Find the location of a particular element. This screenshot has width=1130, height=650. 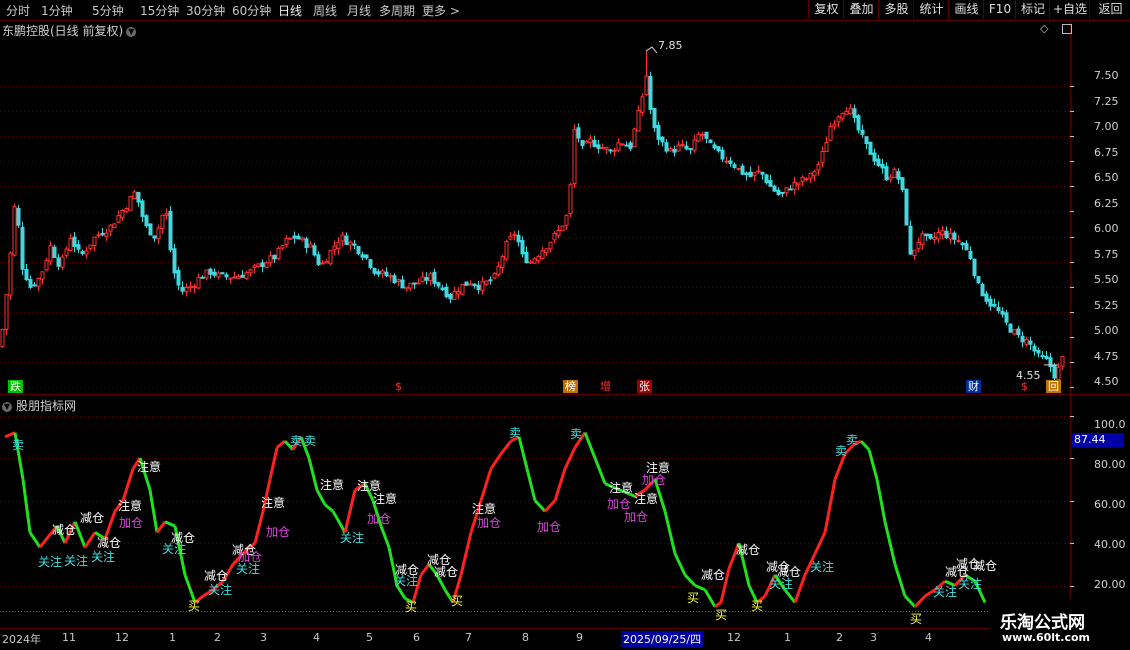

indicator-tick: 100.0 is located at coordinates (1110, 424).